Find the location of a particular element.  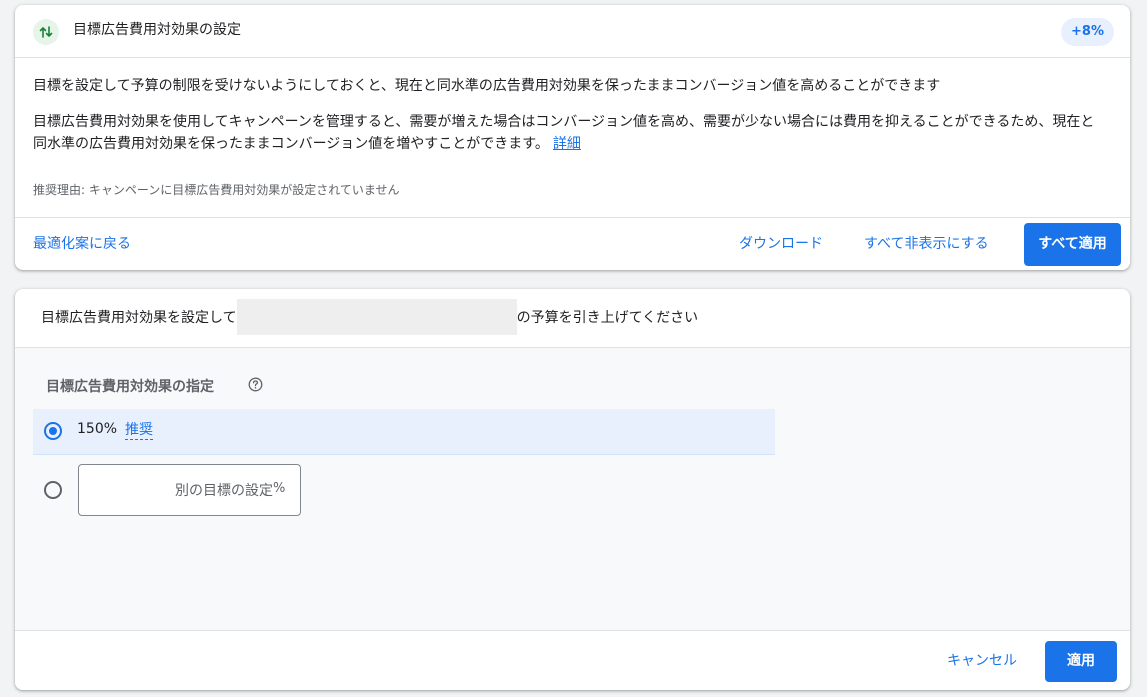

campaign-card-header: 目標広告費用対効果を設定して の予算を引き上げてください is located at coordinates (572, 318).